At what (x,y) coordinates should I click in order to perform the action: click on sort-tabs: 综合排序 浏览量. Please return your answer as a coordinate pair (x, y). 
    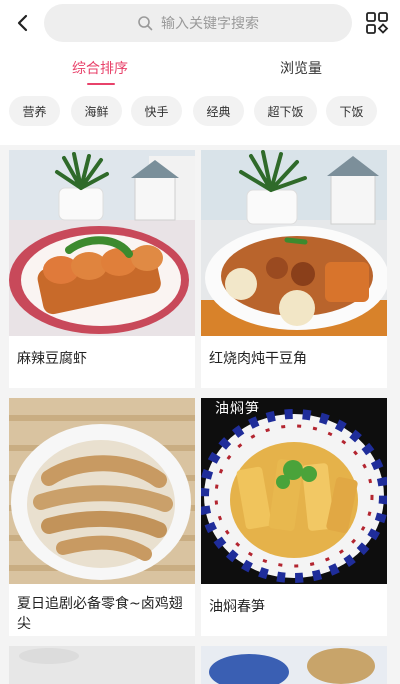
    Looking at the image, I should click on (200, 72).